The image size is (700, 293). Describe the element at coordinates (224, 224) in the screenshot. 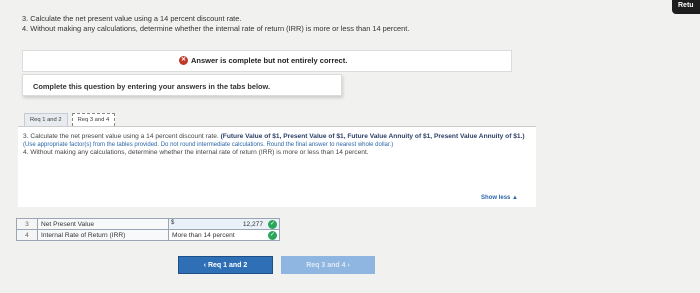

I see `npv-input: $ 12,277 ✓` at that location.